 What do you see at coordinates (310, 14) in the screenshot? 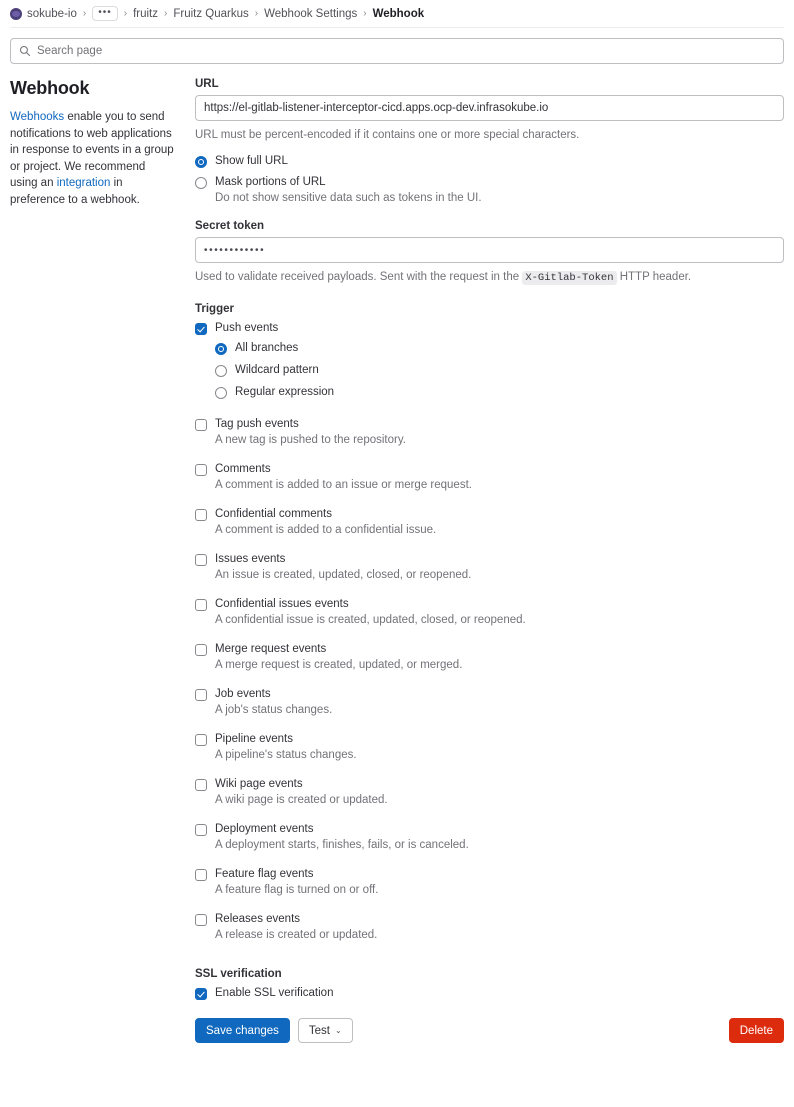
I see `breadcrumb-item-webhook-settings: Webhook Settings` at bounding box center [310, 14].